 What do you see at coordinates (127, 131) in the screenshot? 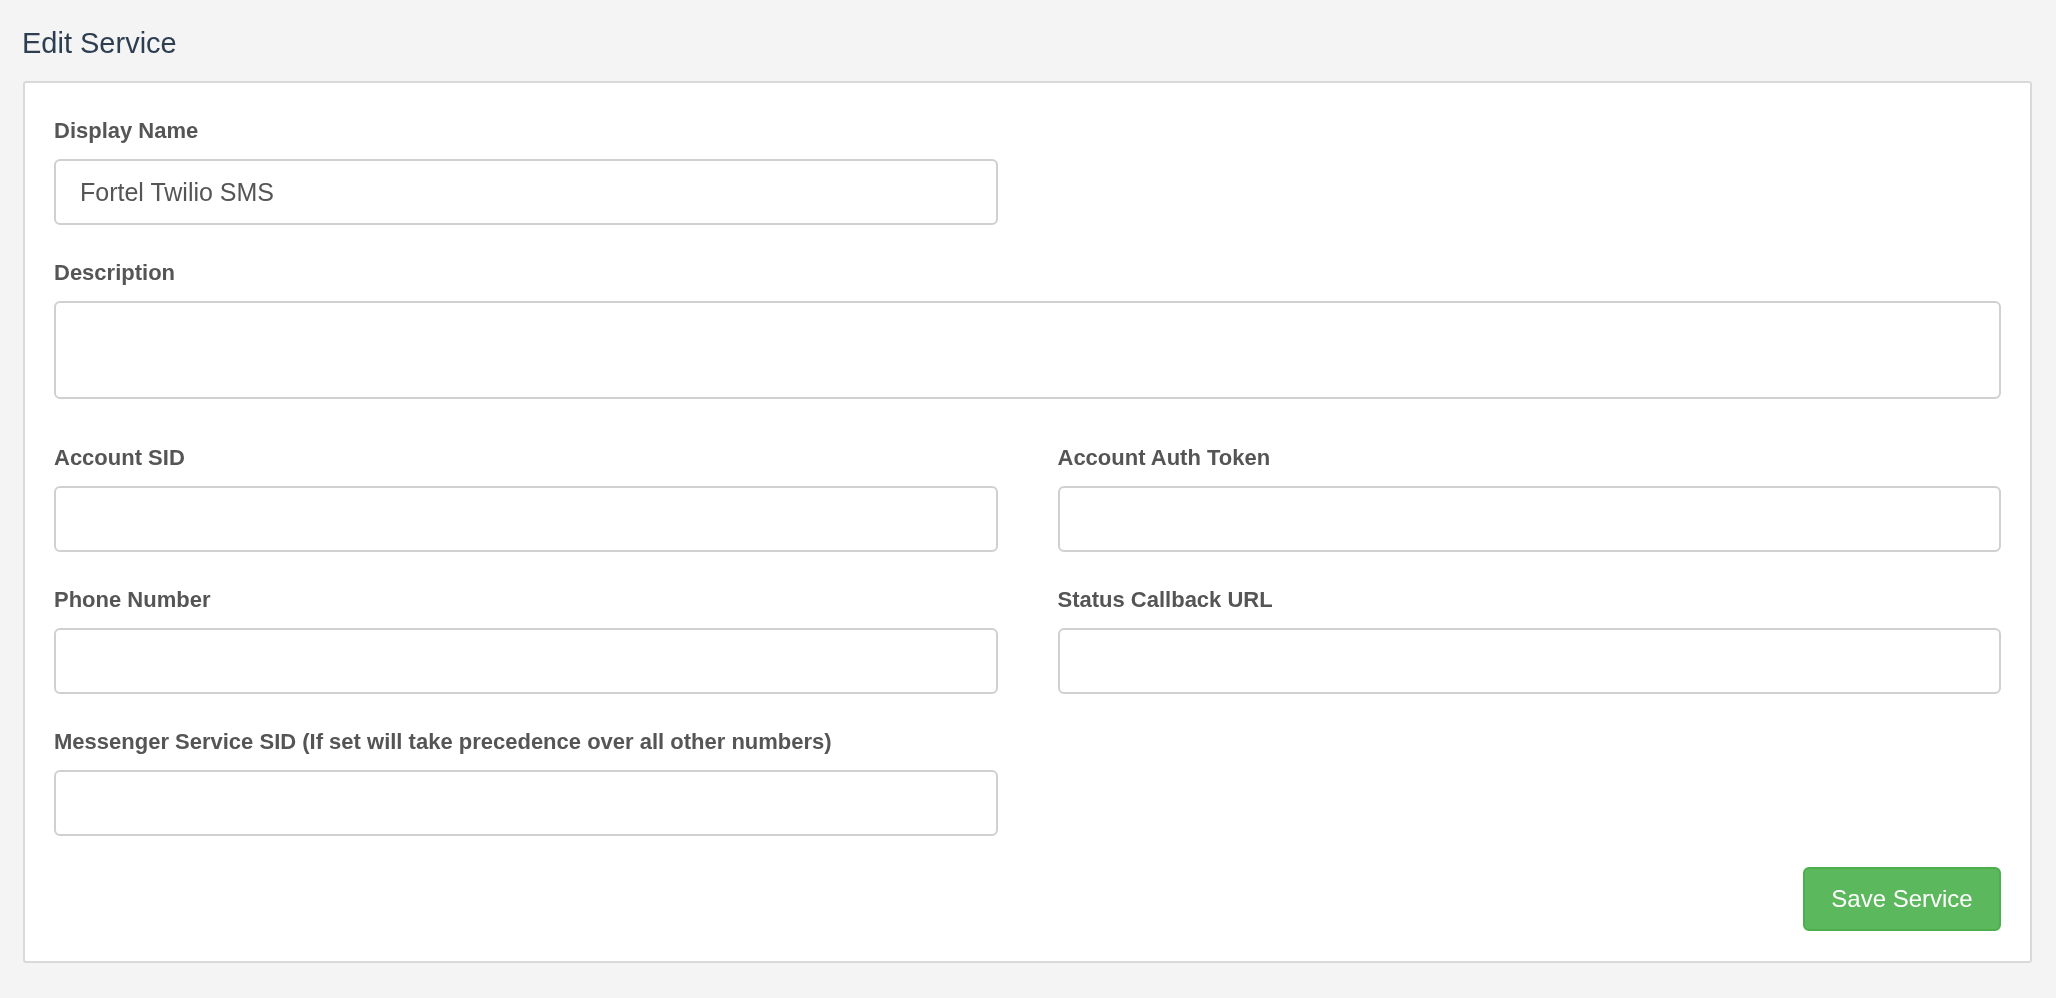
I see `field-label: Display Name` at bounding box center [127, 131].